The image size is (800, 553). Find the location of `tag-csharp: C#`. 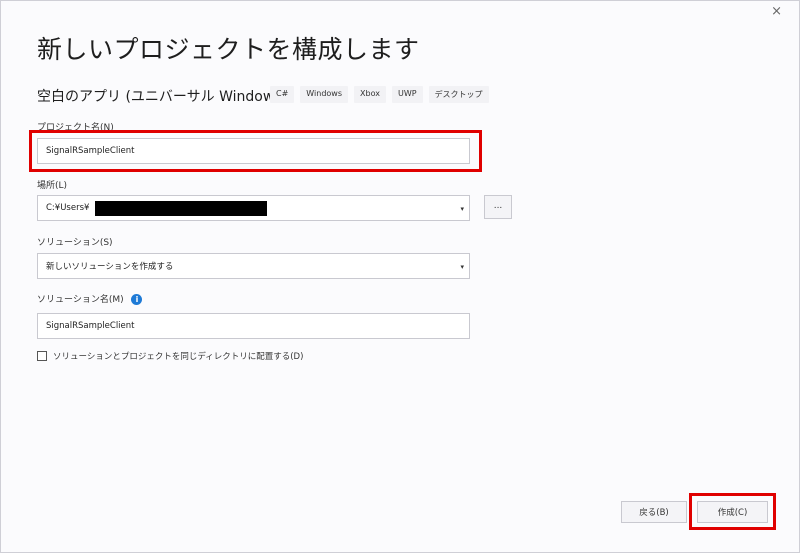

tag-csharp: C# is located at coordinates (282, 94).